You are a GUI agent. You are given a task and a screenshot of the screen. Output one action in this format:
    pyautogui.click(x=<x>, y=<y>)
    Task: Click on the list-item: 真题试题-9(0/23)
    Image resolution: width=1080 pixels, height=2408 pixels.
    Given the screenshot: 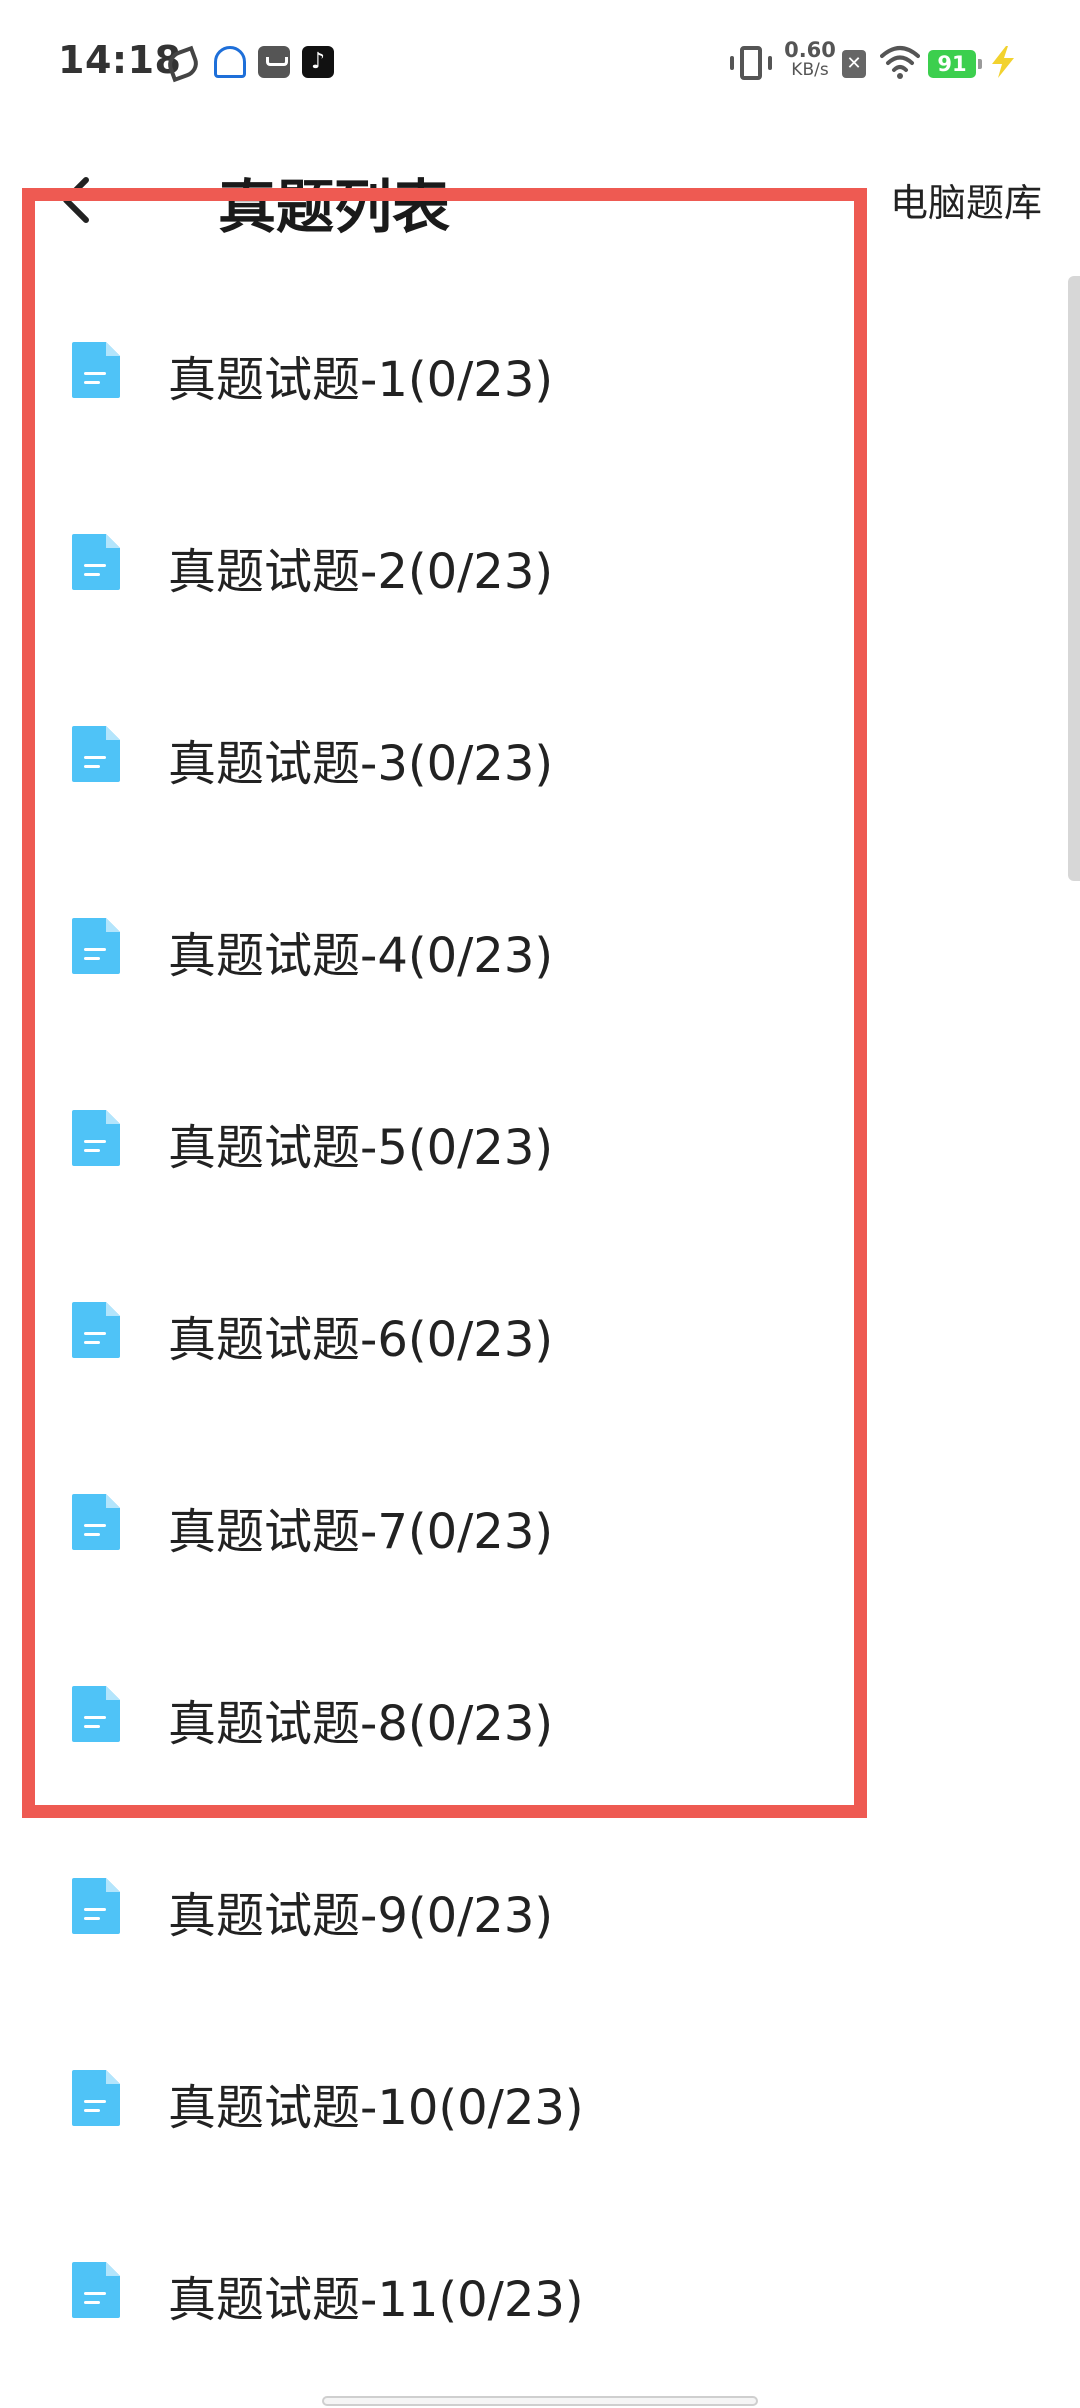 What is the action you would take?
    pyautogui.click(x=540, y=1914)
    